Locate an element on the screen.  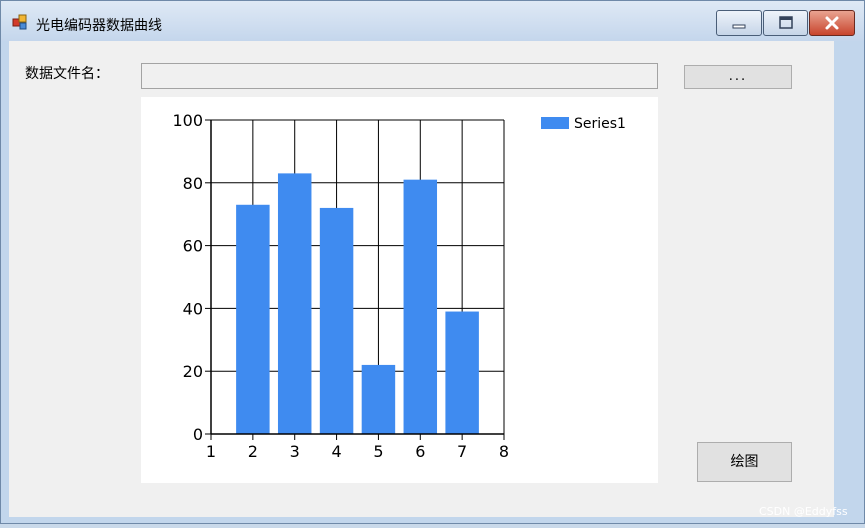
close-icon is located at coordinates (832, 23).